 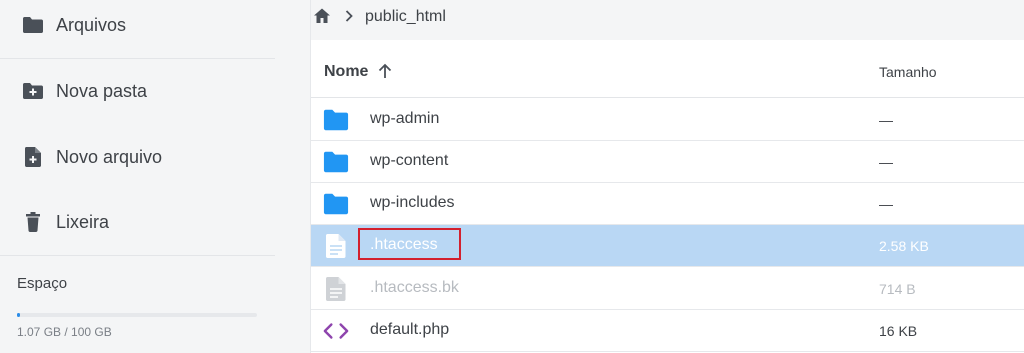 I want to click on file-name: .htaccess, so click(x=404, y=244).